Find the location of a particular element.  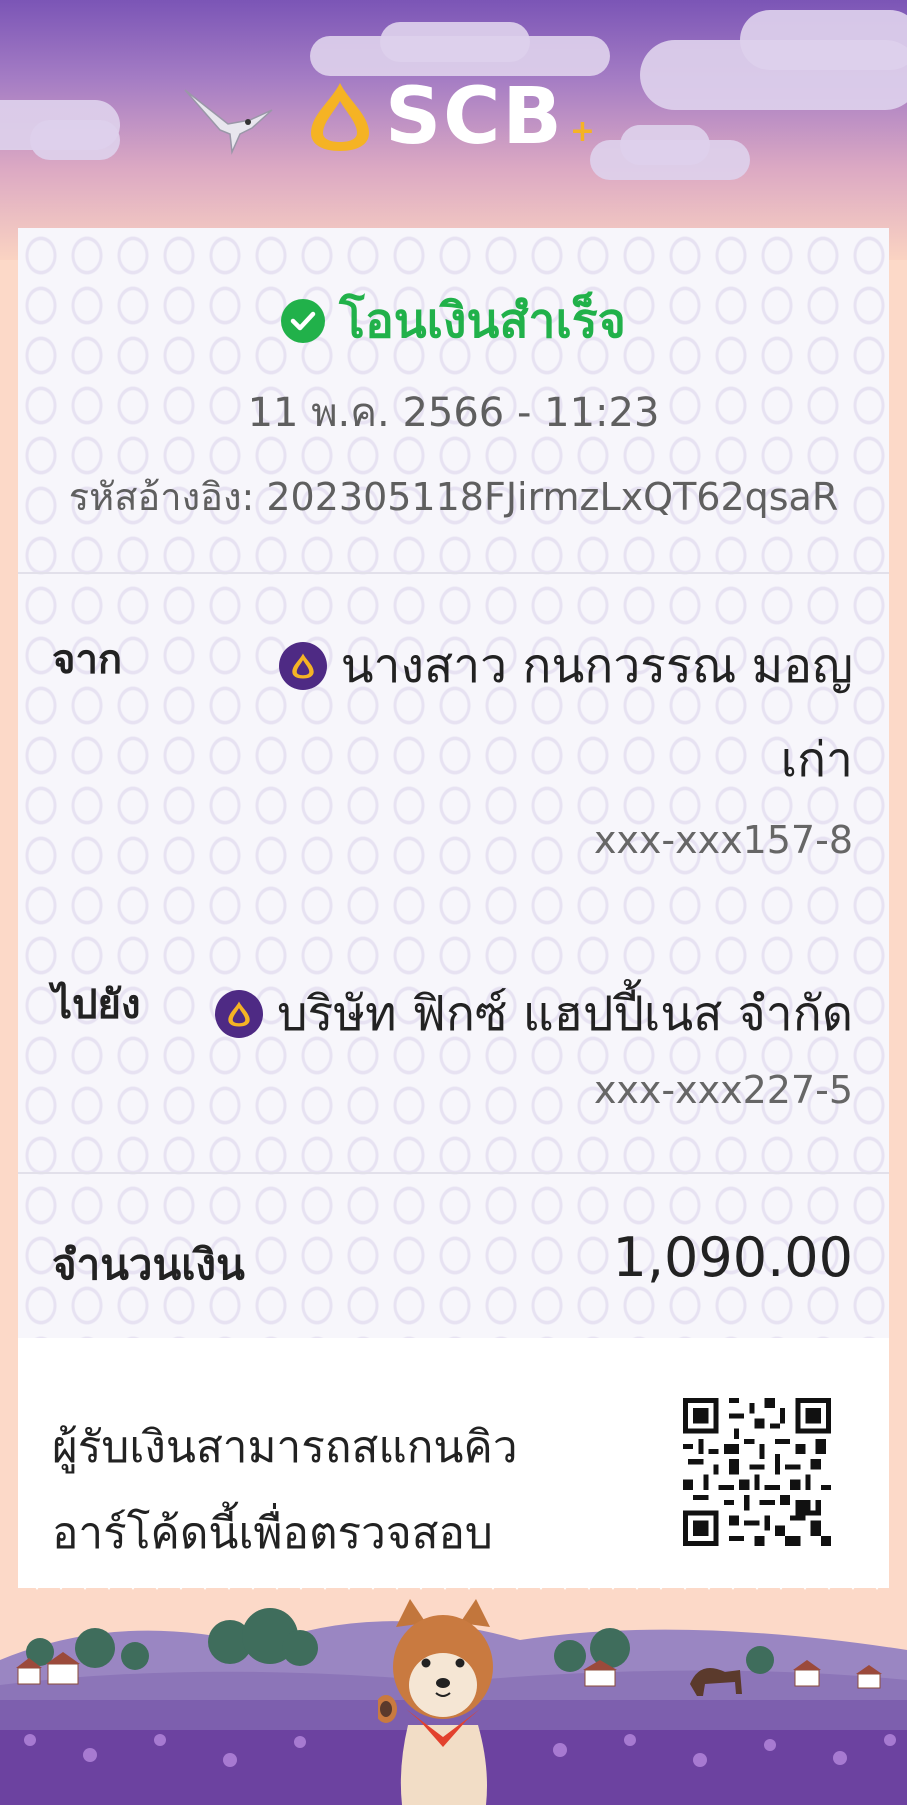

recipient-name: บริษัท ฟิกซ์ แฮปปี้เนส จำกัด is located at coordinates (534, 1014).